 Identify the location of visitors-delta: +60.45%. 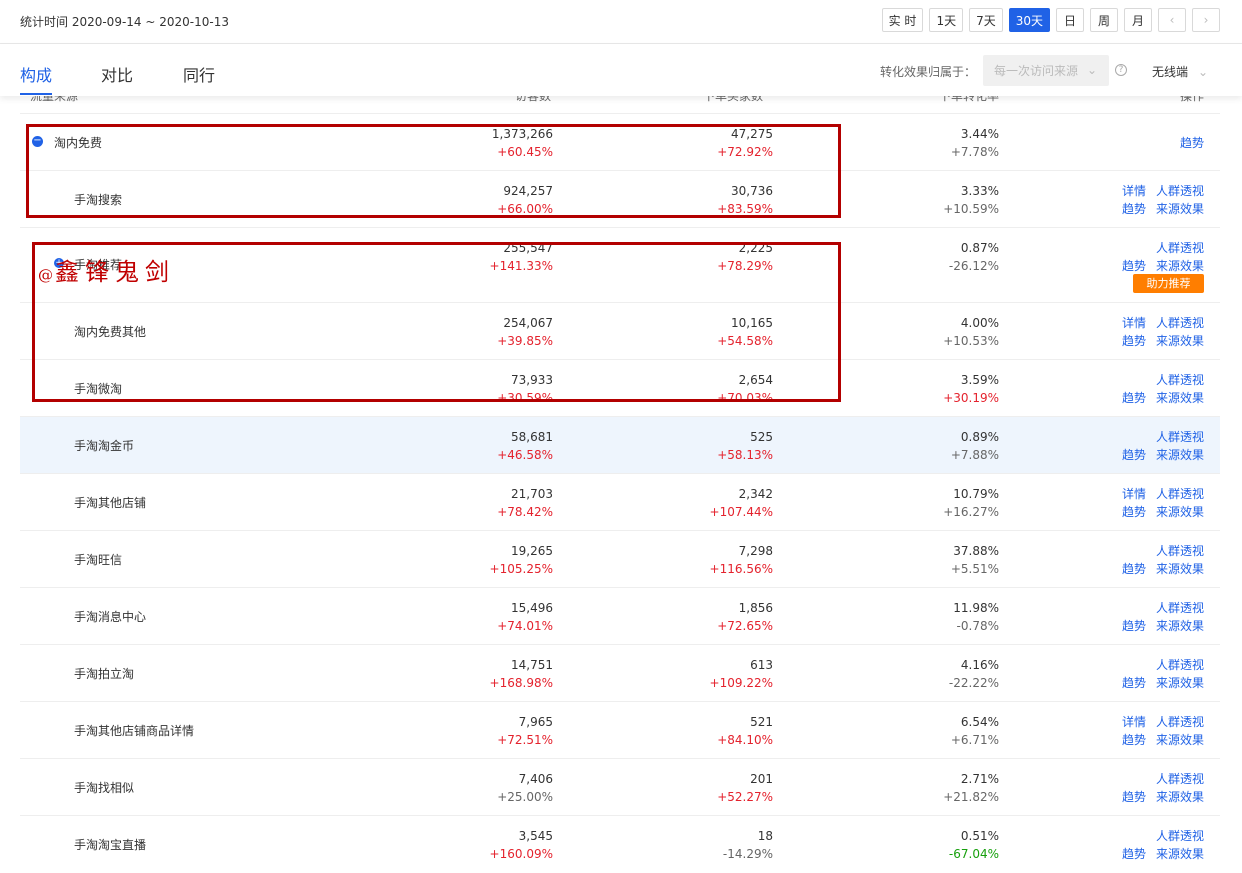
(525, 152).